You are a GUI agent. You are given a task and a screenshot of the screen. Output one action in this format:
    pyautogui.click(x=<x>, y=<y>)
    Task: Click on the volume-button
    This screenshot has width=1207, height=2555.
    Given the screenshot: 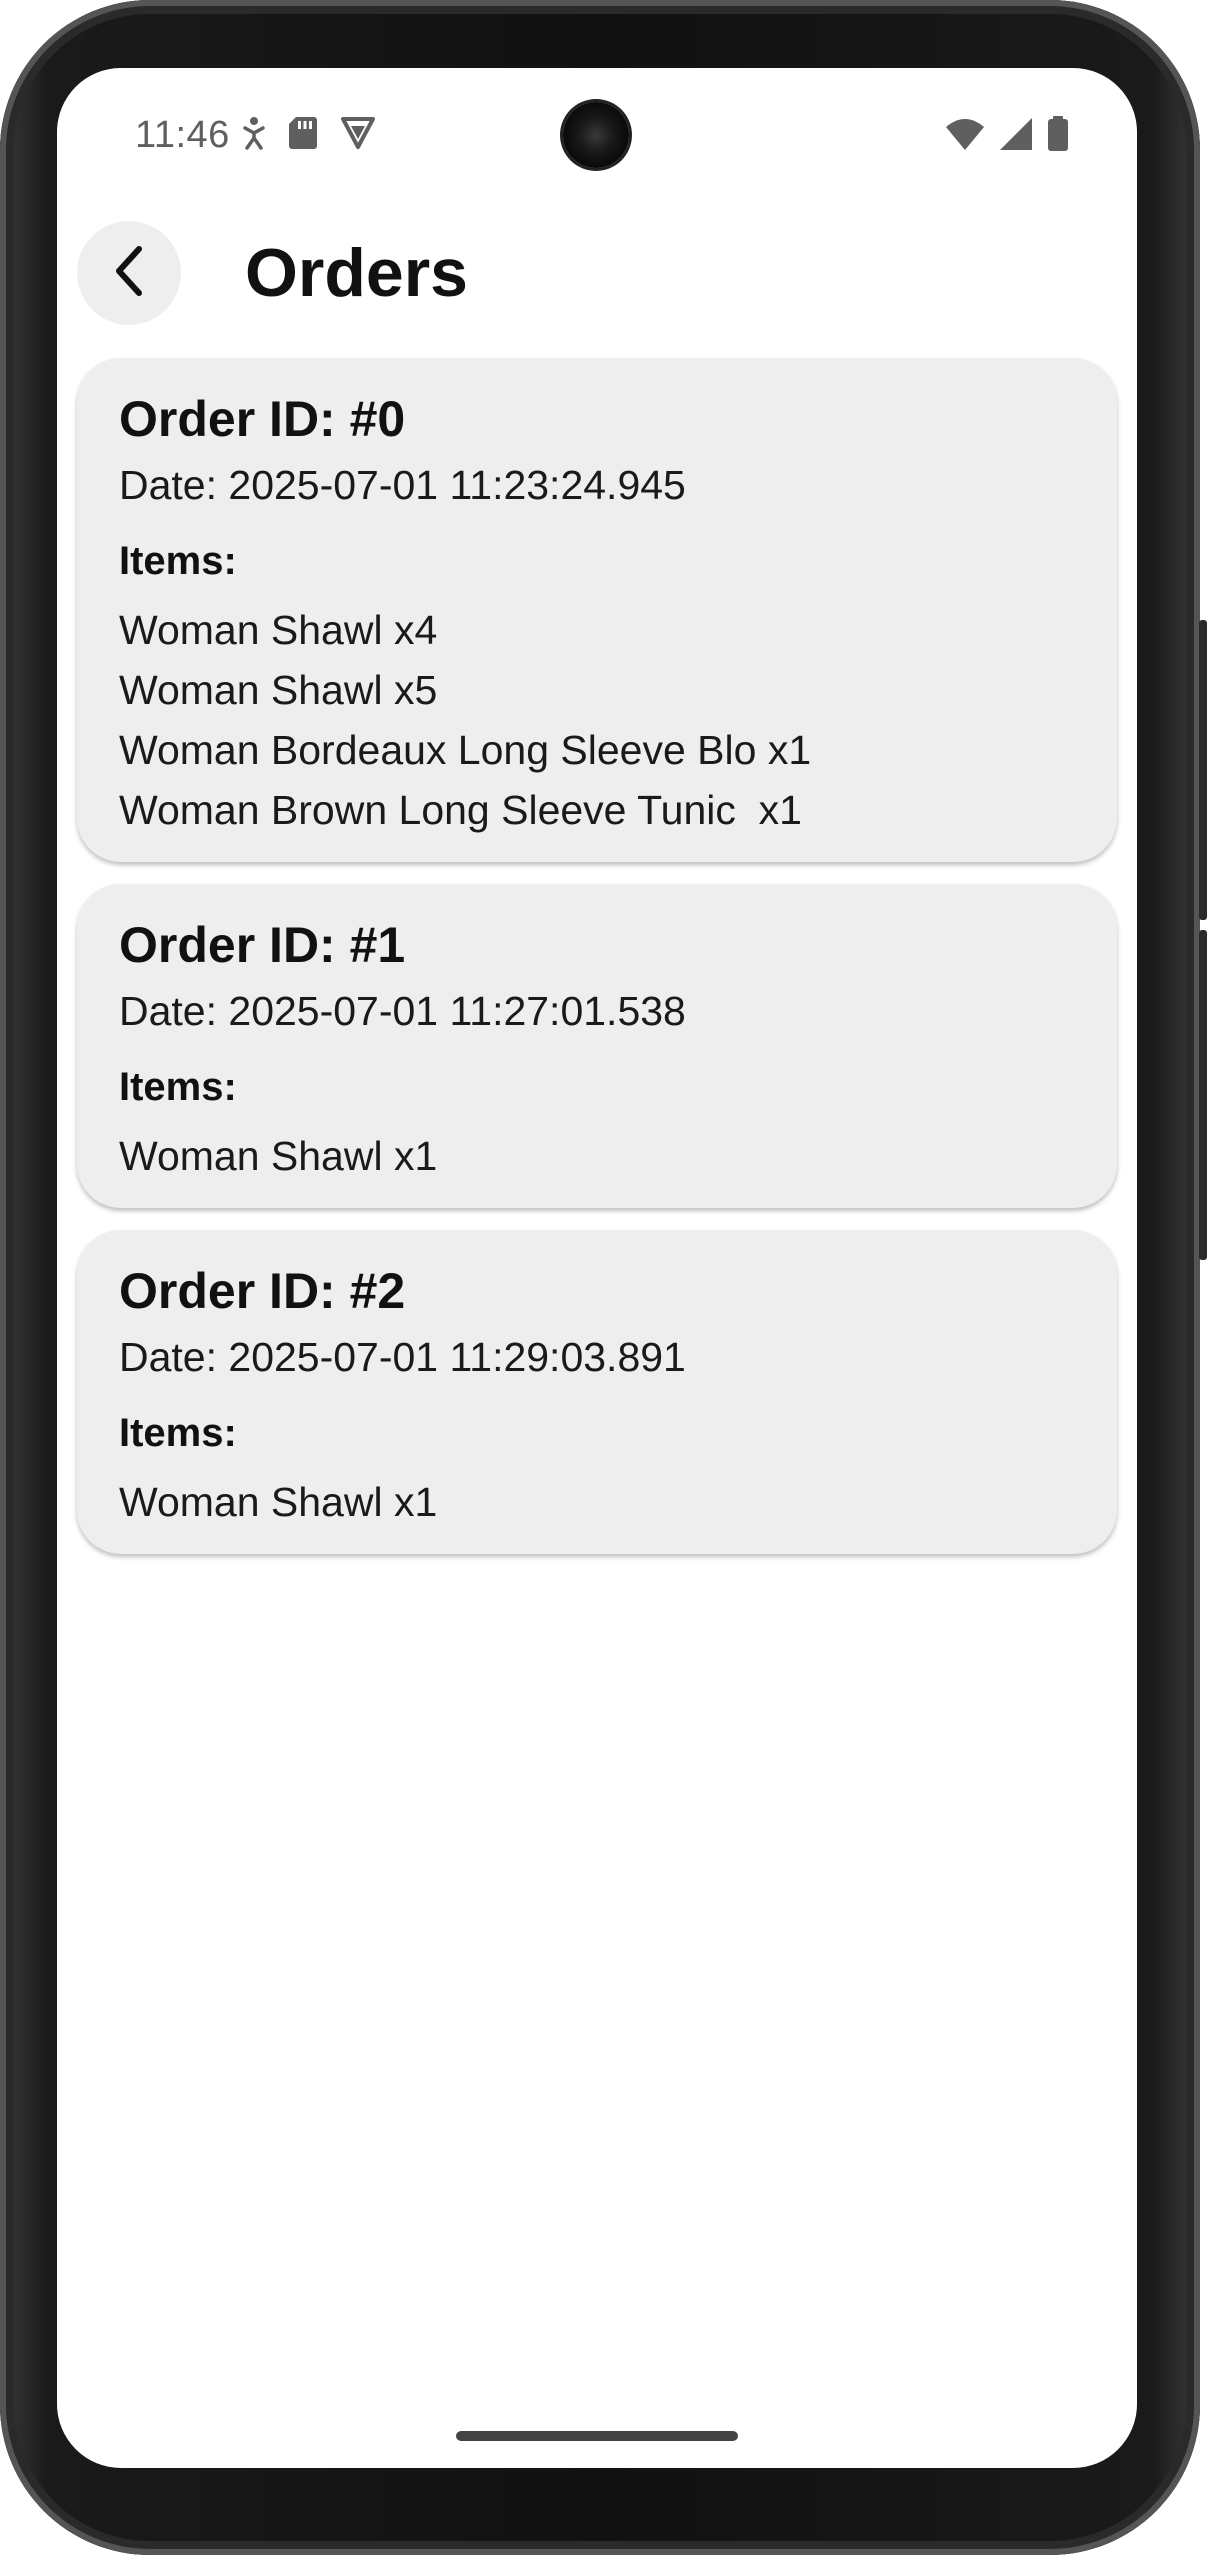 What is the action you would take?
    pyautogui.click(x=1203, y=1095)
    